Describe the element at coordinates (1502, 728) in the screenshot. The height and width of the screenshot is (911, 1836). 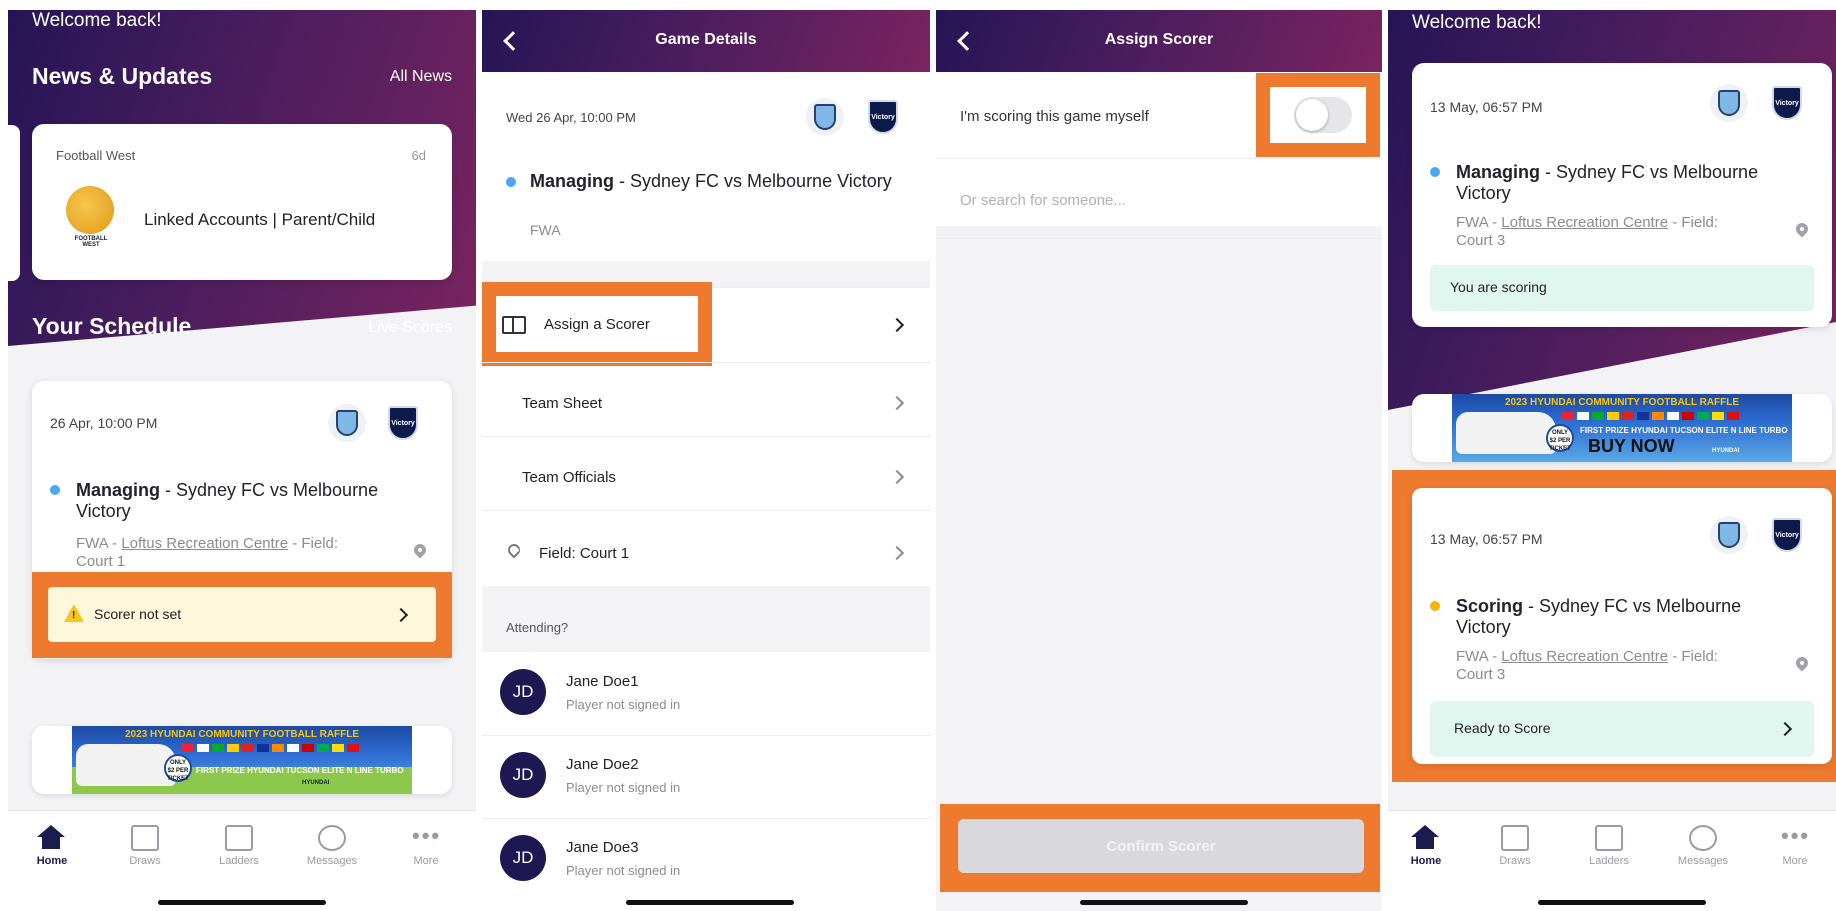
I see `scorer-status-text: Ready to Score` at that location.